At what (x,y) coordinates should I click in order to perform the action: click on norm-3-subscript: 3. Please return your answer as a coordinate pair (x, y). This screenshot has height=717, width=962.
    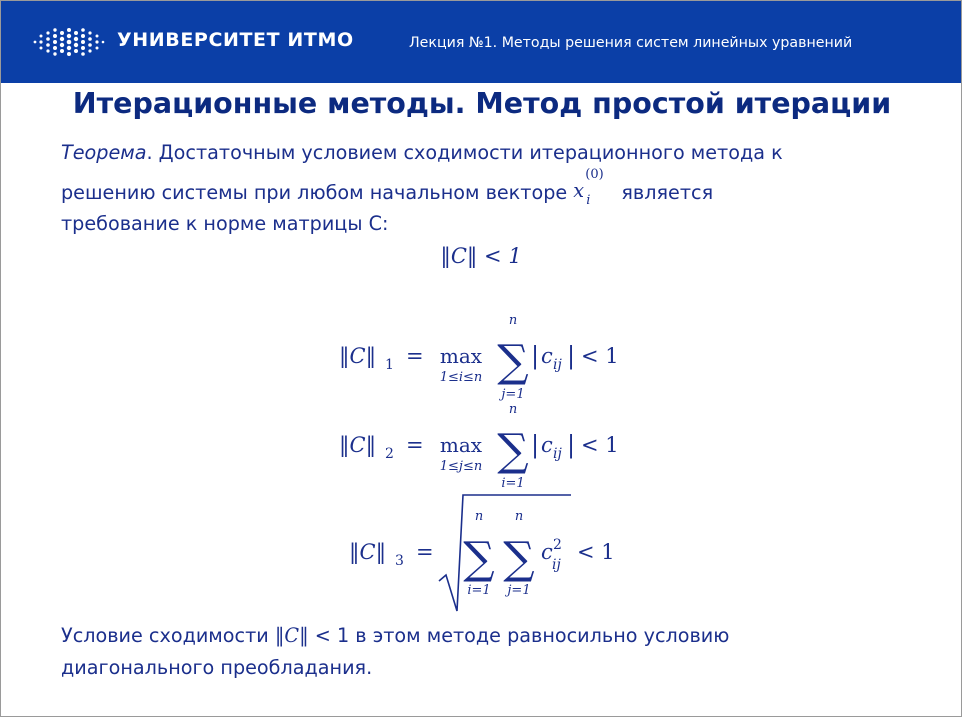
    Looking at the image, I should click on (399, 561).